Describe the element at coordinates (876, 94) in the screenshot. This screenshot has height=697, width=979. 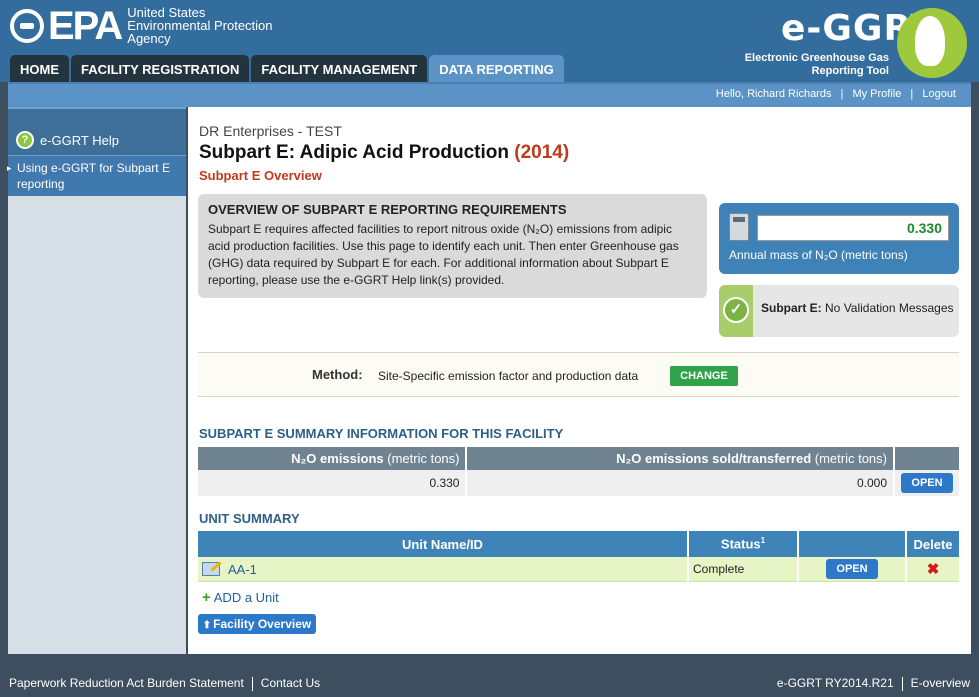
I see `my-profile-link: My Profile` at that location.